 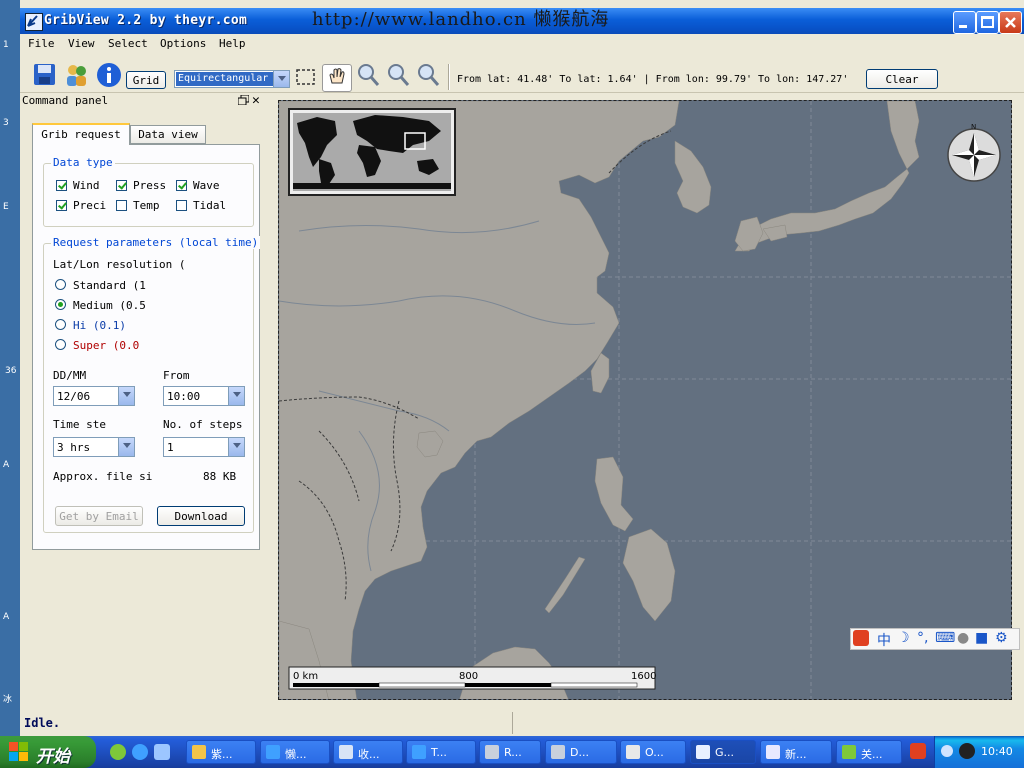 I want to click on data-type-title: Data type, so click(x=83, y=162).